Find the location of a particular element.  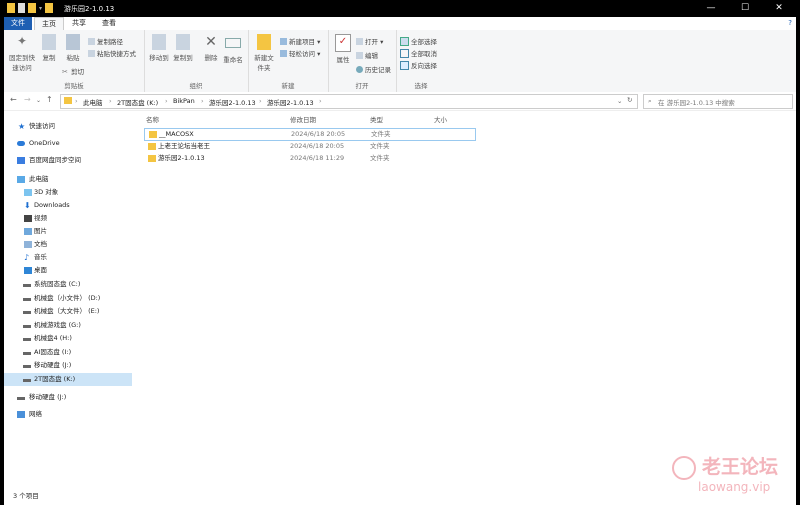

refresh-icon: ↻ is located at coordinates (629, 100).